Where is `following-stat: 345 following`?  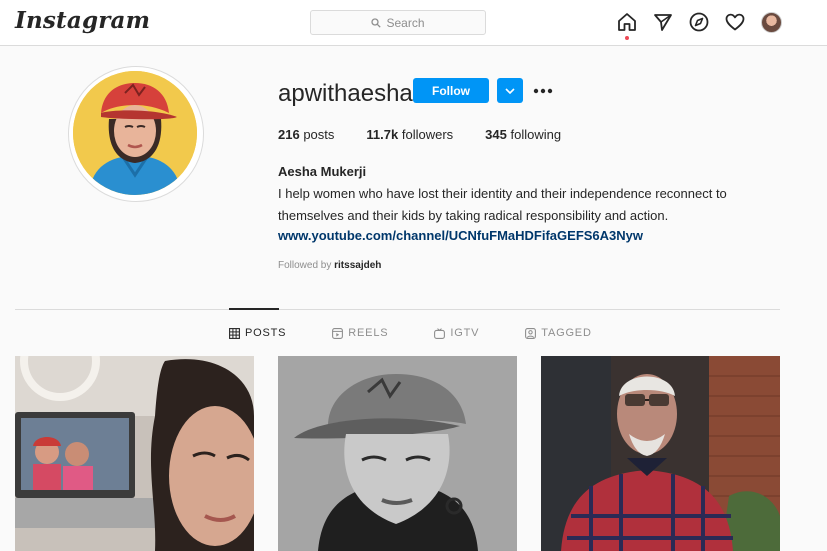 following-stat: 345 following is located at coordinates (523, 134).